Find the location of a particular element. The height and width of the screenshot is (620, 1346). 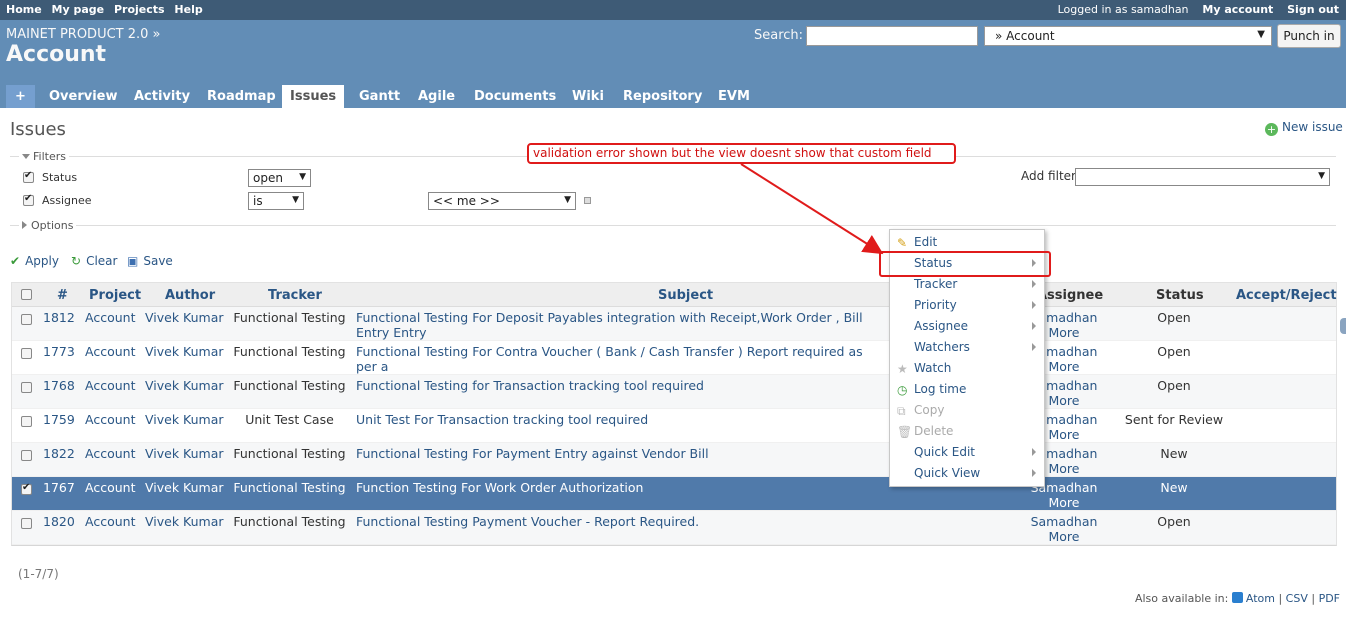

top-link-help: Help is located at coordinates (188, 9).